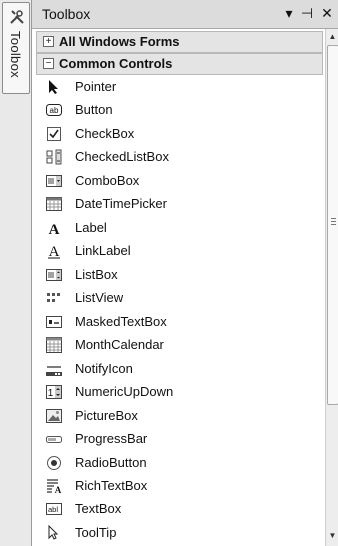 The width and height of the screenshot is (338, 546). What do you see at coordinates (96, 274) in the screenshot?
I see `toolbox-item-label: ListBox` at bounding box center [96, 274].